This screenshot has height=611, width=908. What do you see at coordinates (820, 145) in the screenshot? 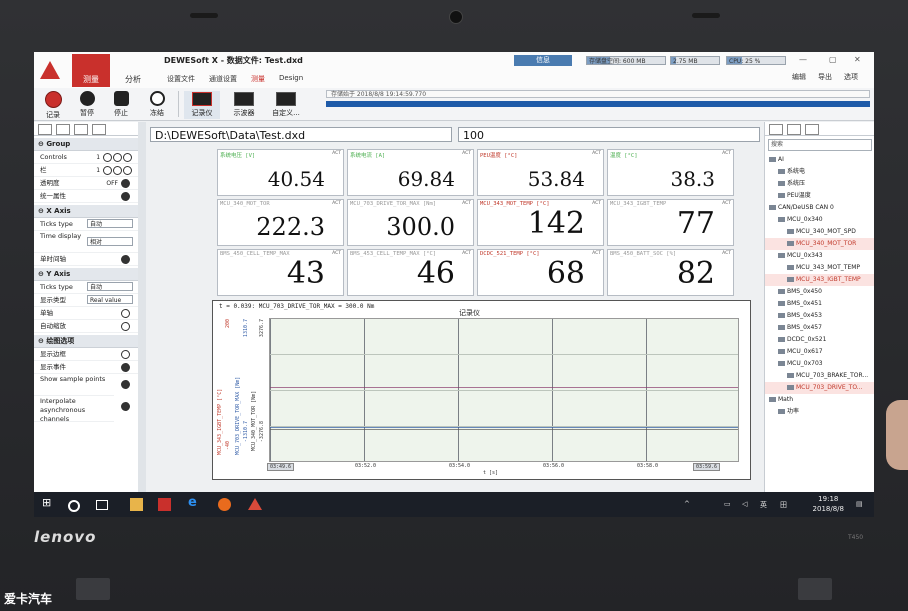
I see `channel-search-input: 搜索` at bounding box center [820, 145].